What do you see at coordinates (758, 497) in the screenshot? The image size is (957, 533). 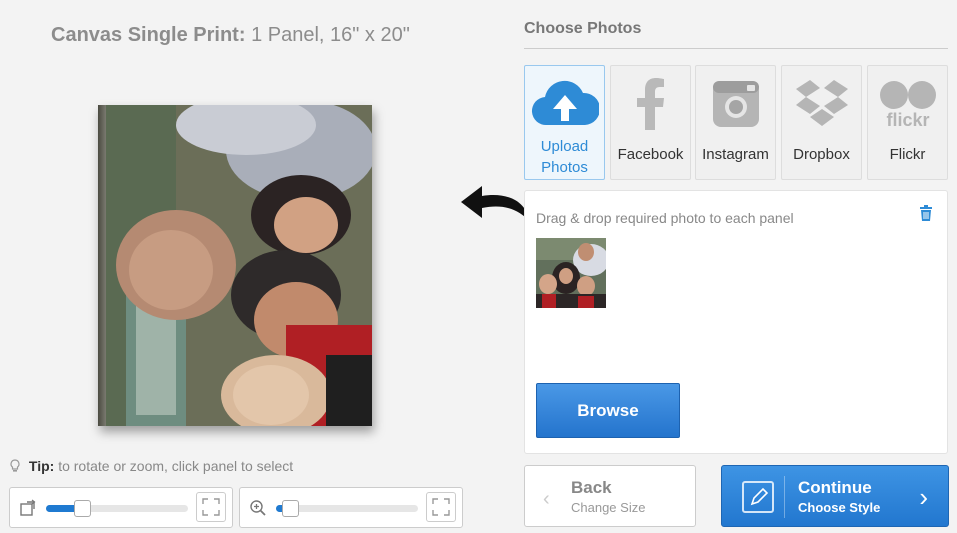 I see `edit-icon` at bounding box center [758, 497].